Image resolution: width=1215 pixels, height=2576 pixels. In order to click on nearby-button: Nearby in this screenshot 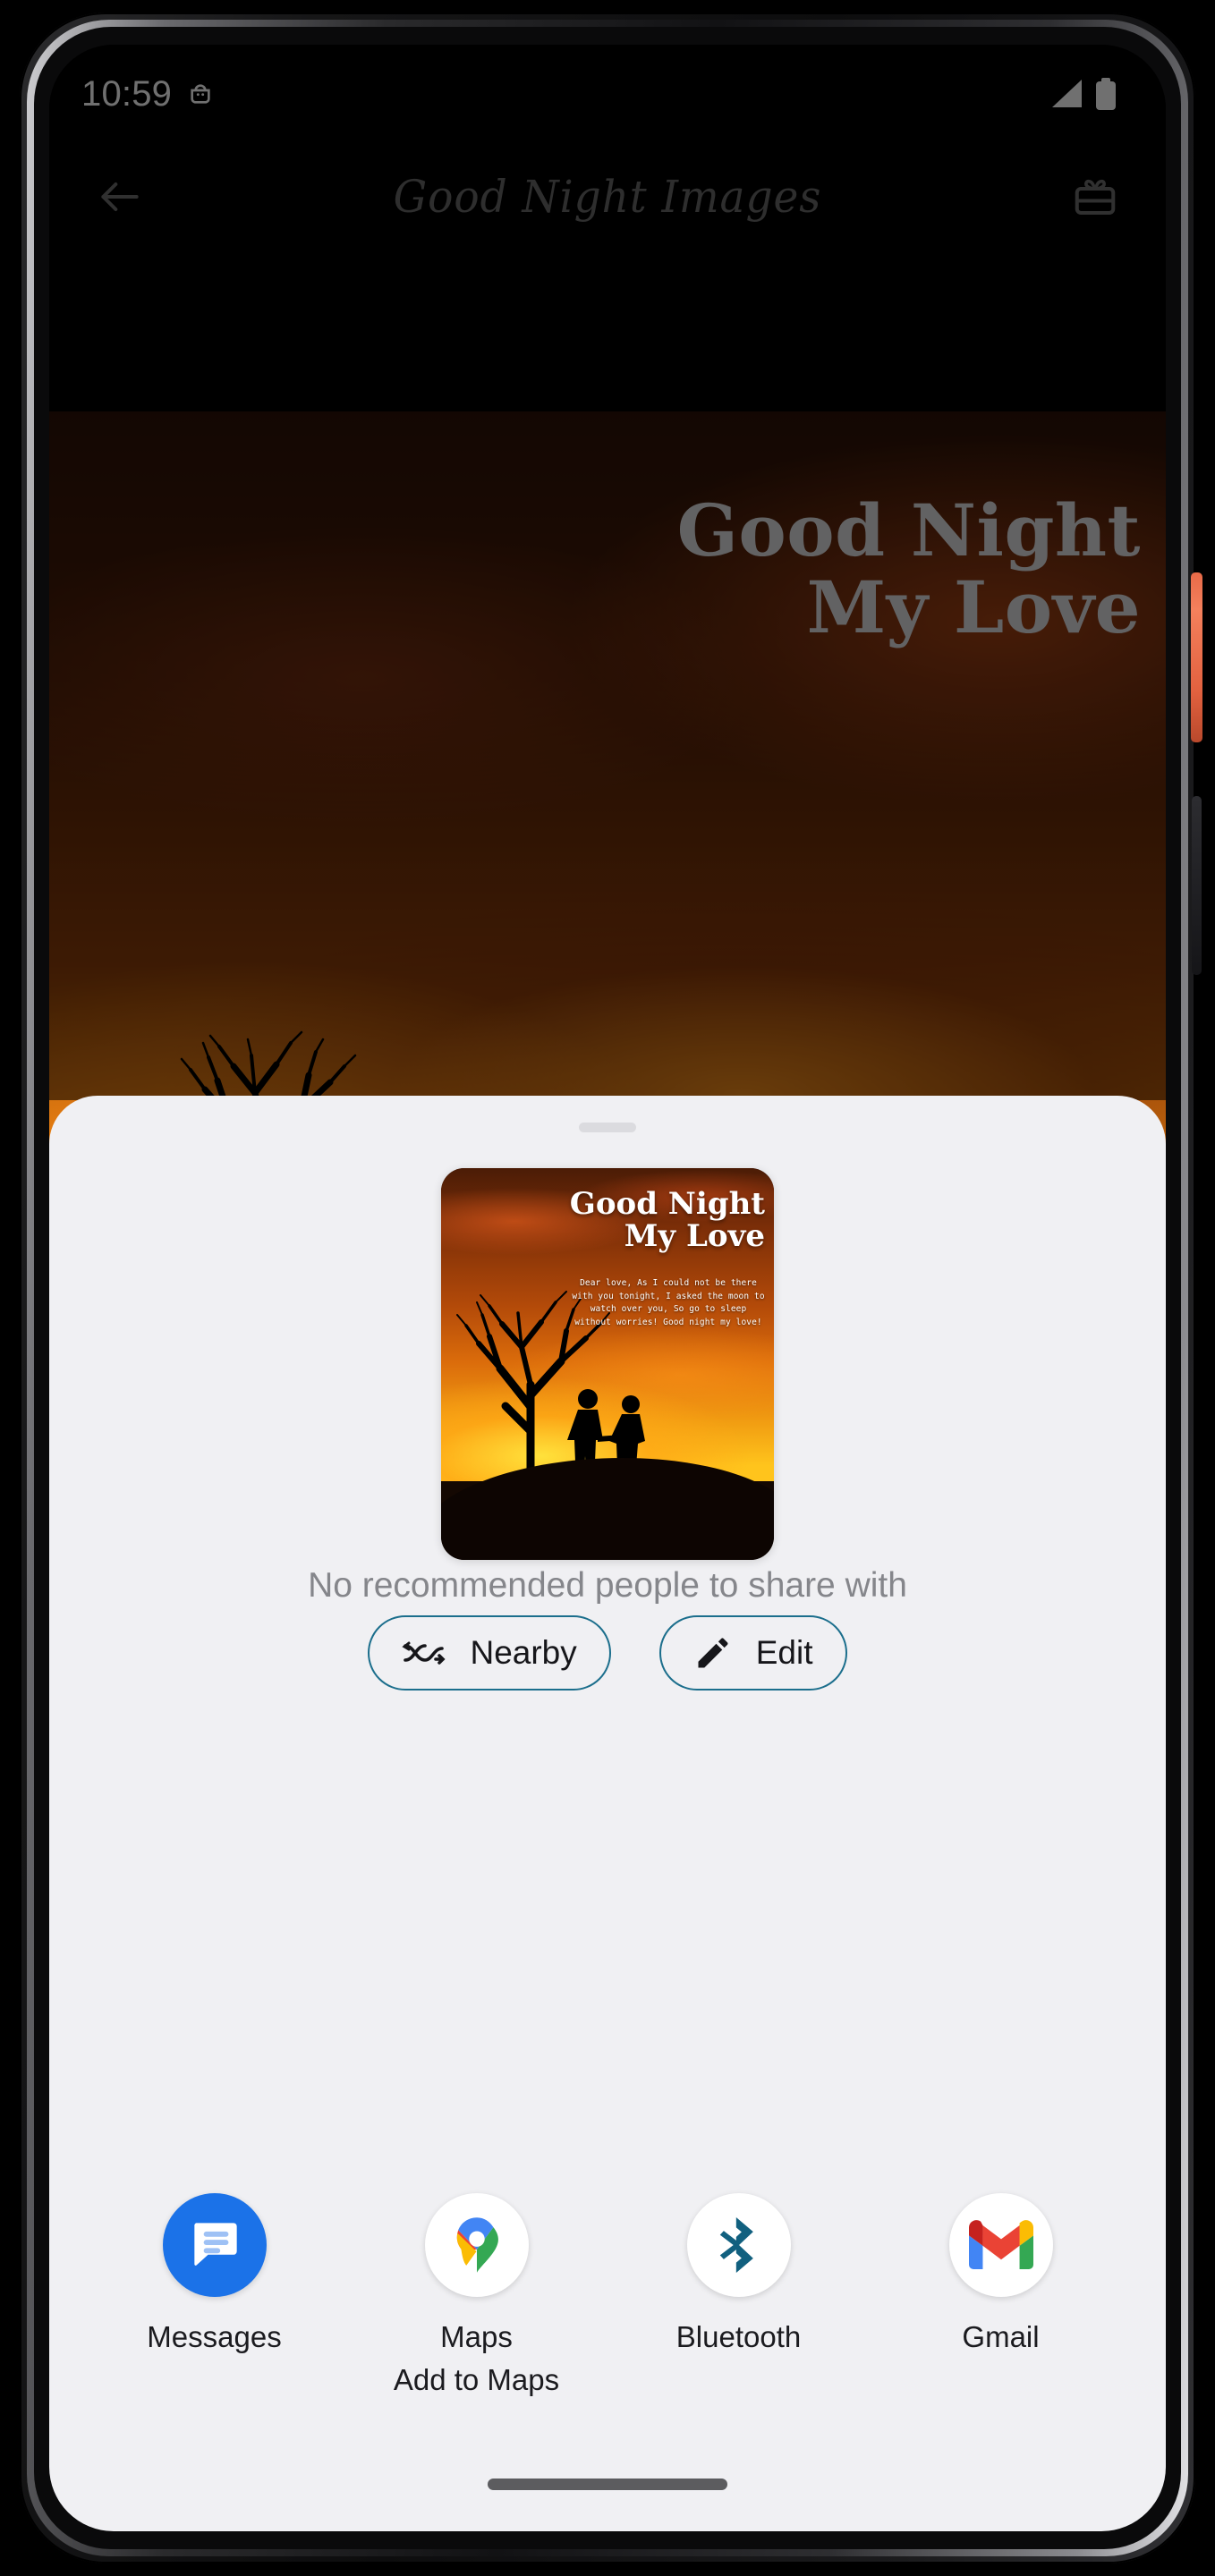, I will do `click(490, 1652)`.